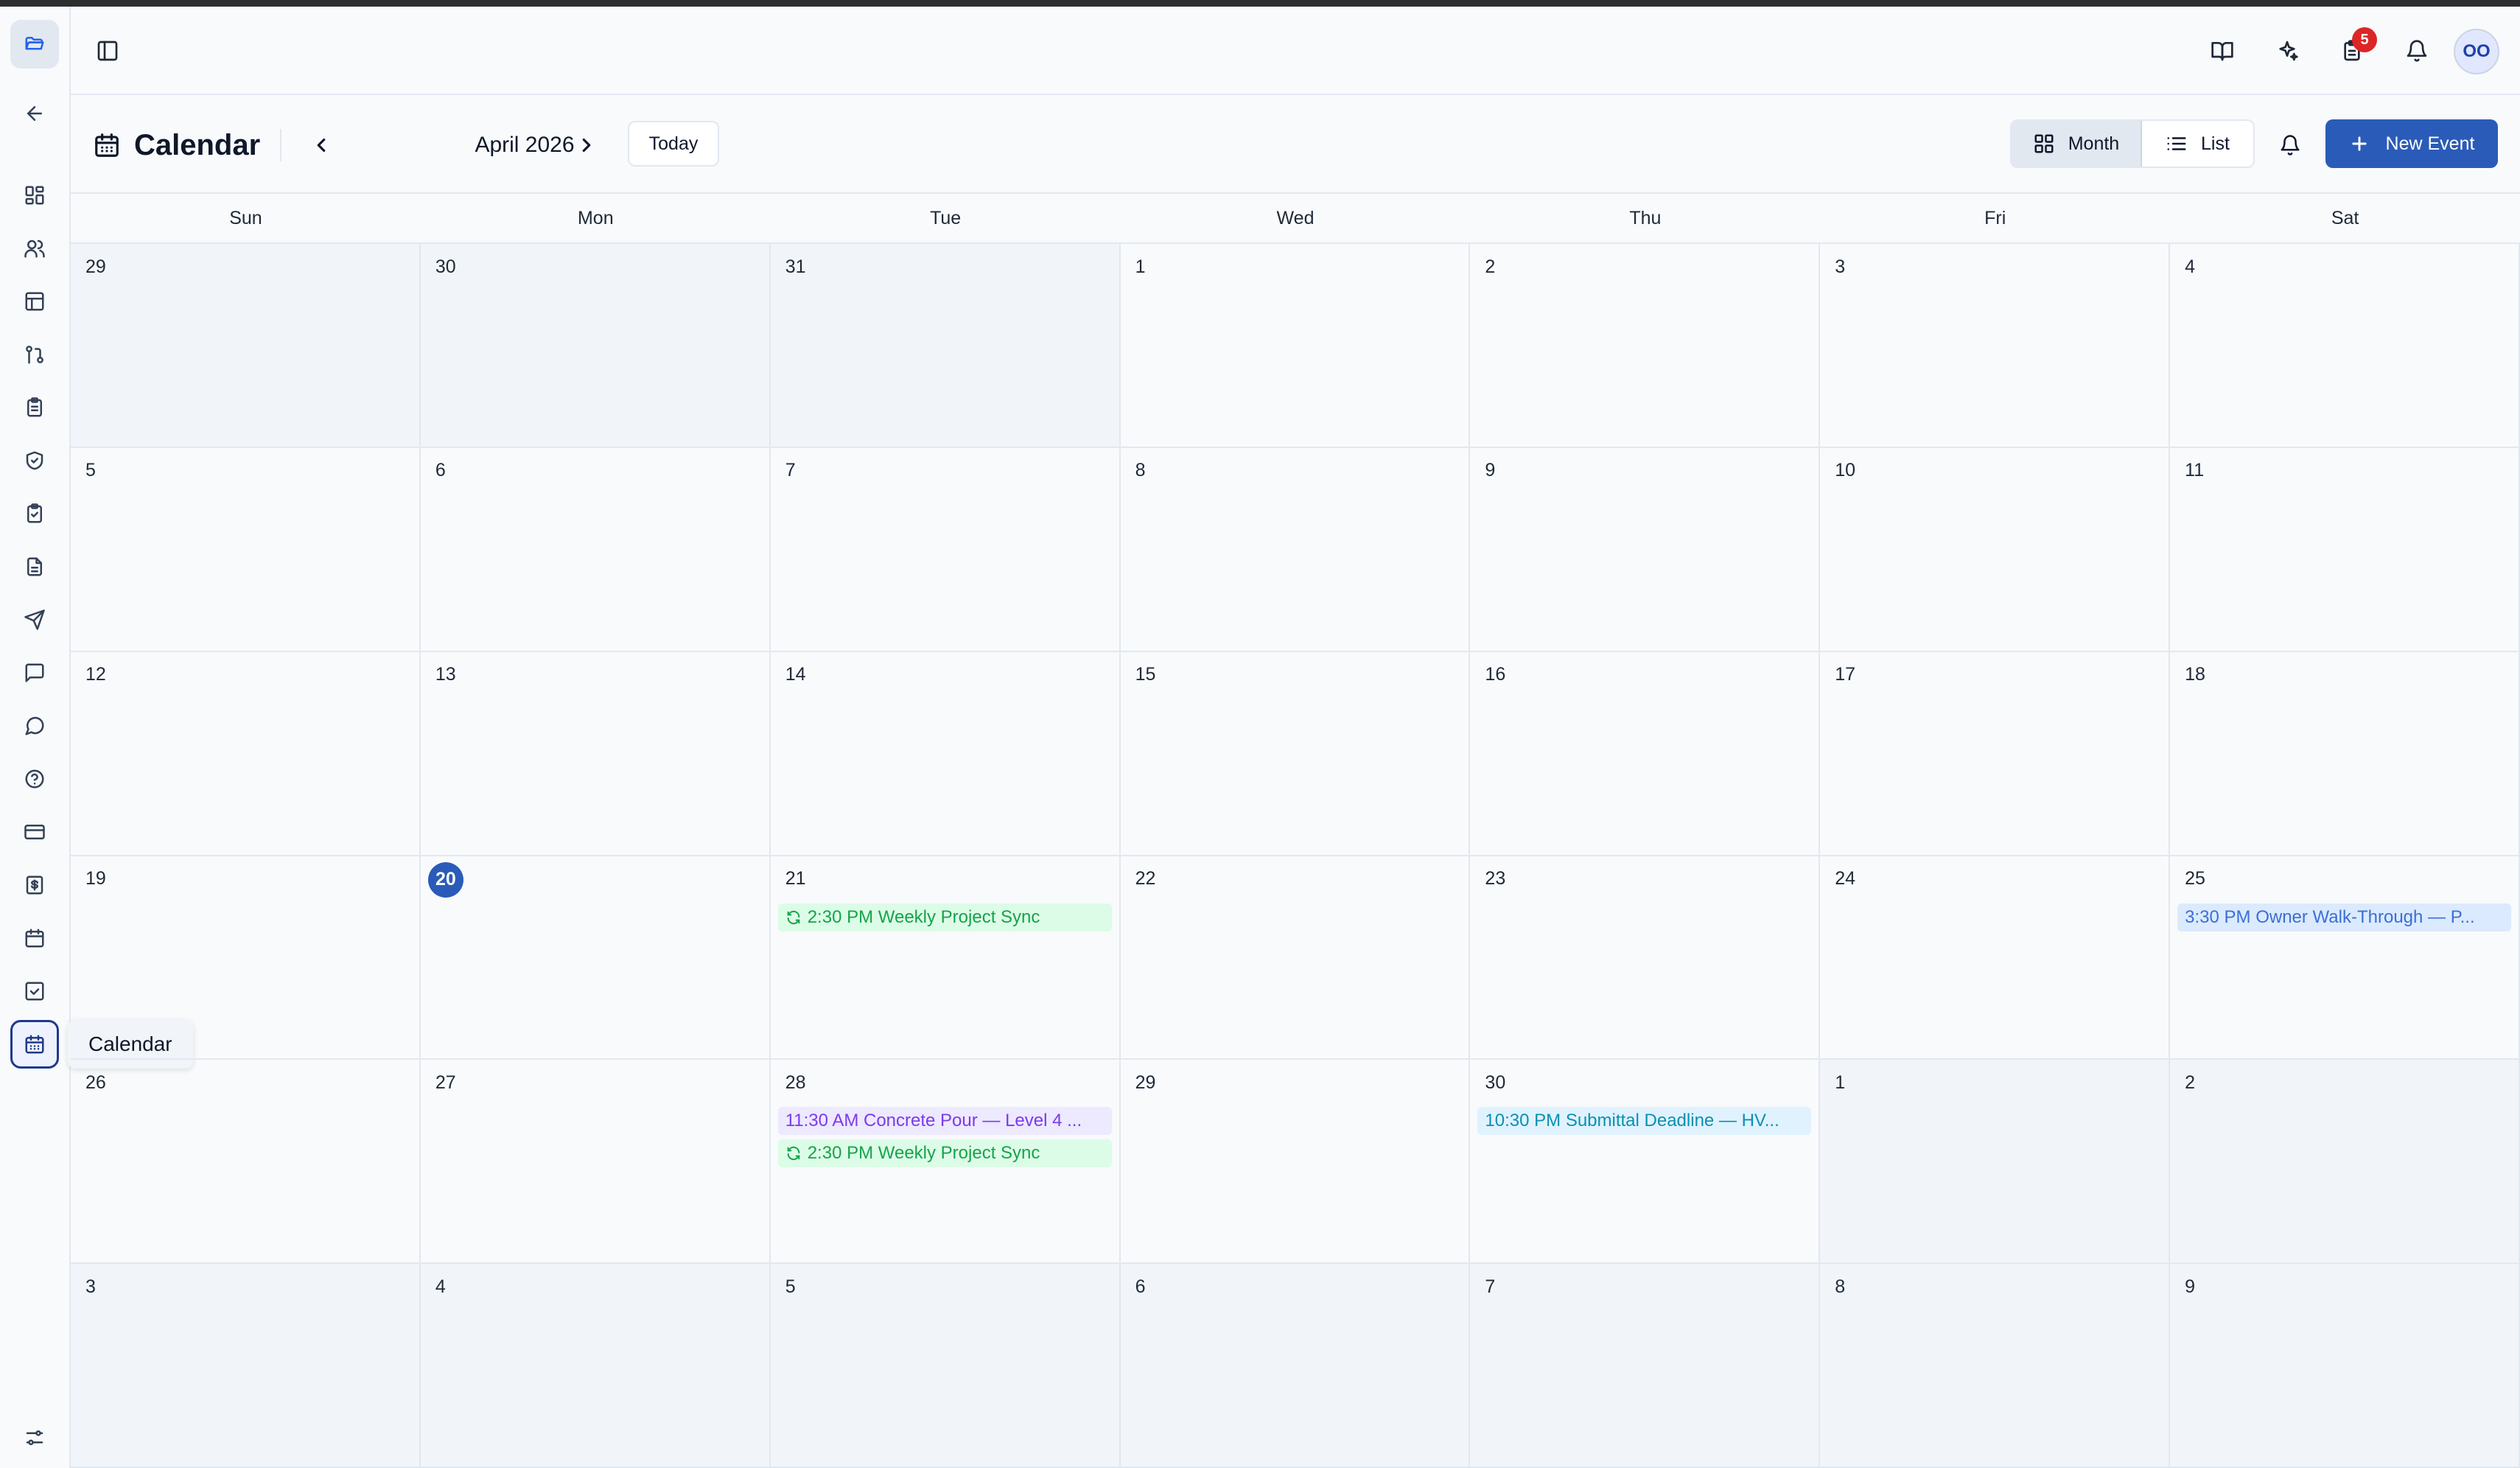  Describe the element at coordinates (34, 248) in the screenshot. I see `sidebar-item-team` at that location.